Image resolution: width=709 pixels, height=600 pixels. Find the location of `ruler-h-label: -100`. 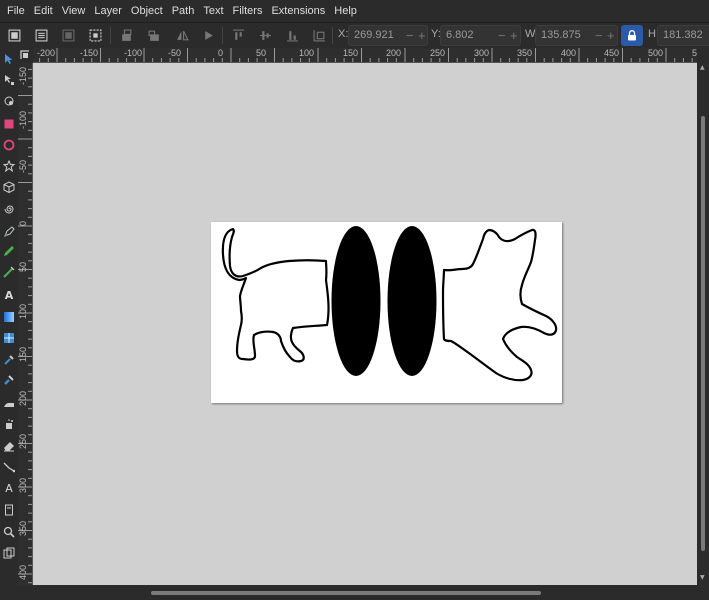

ruler-h-label: -100 is located at coordinates (133, 53).